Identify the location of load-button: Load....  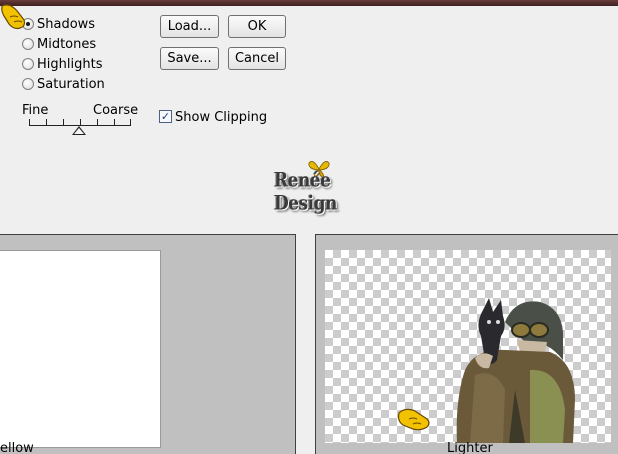
(189, 26).